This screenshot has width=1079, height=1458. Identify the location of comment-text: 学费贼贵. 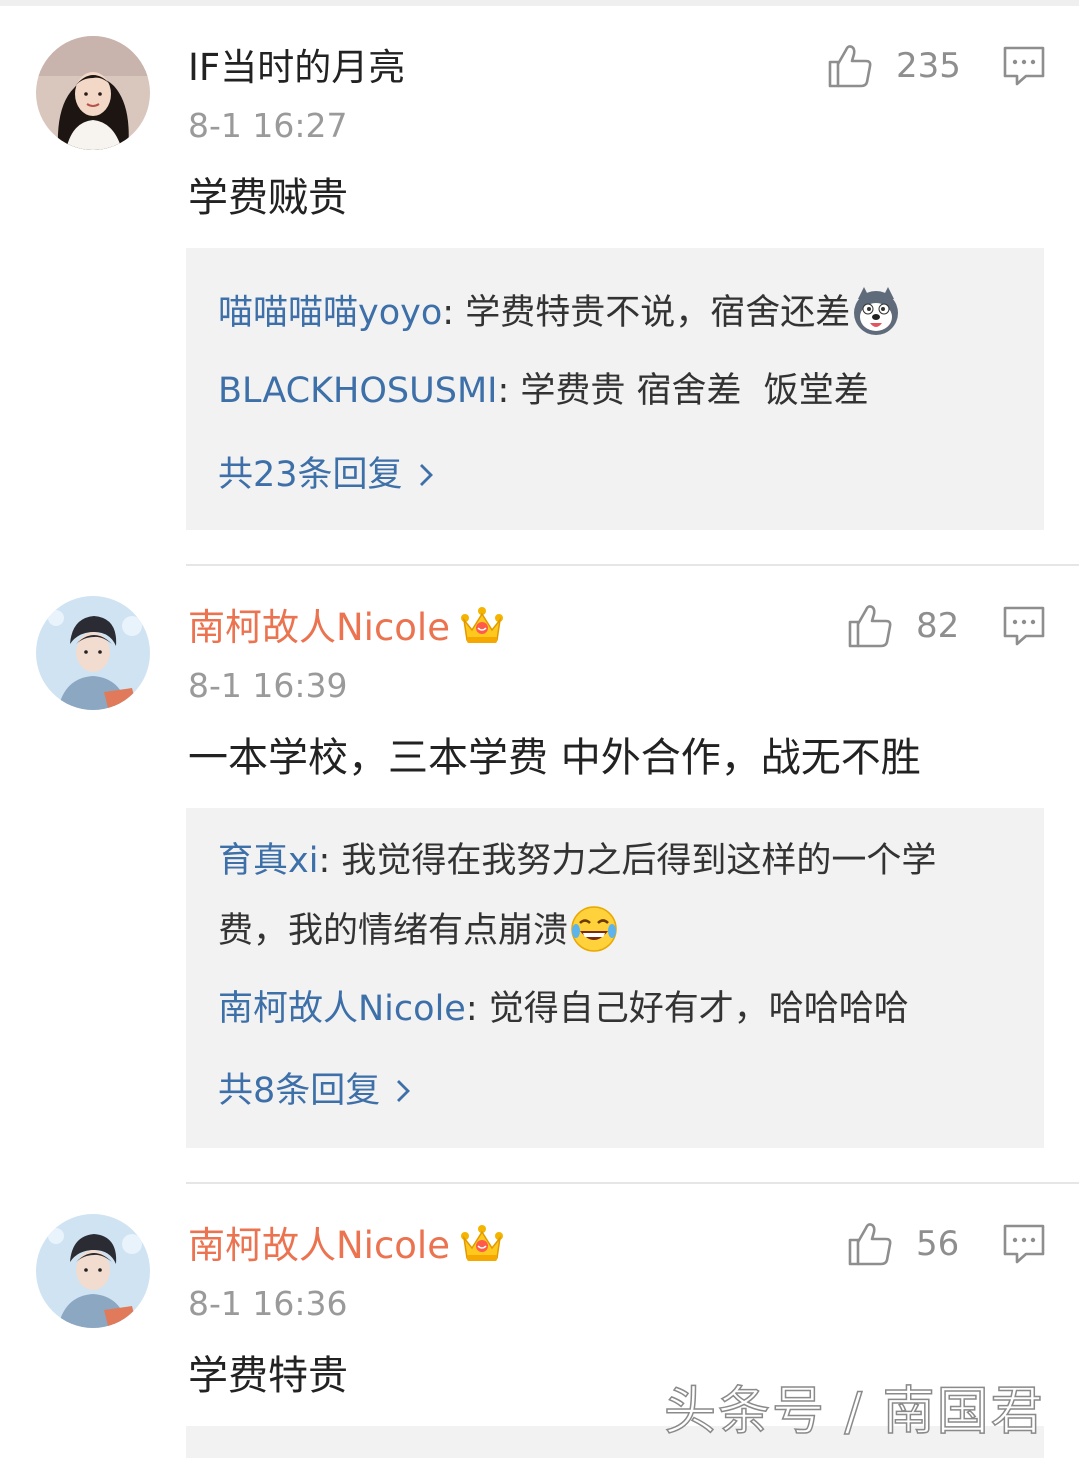
(268, 198).